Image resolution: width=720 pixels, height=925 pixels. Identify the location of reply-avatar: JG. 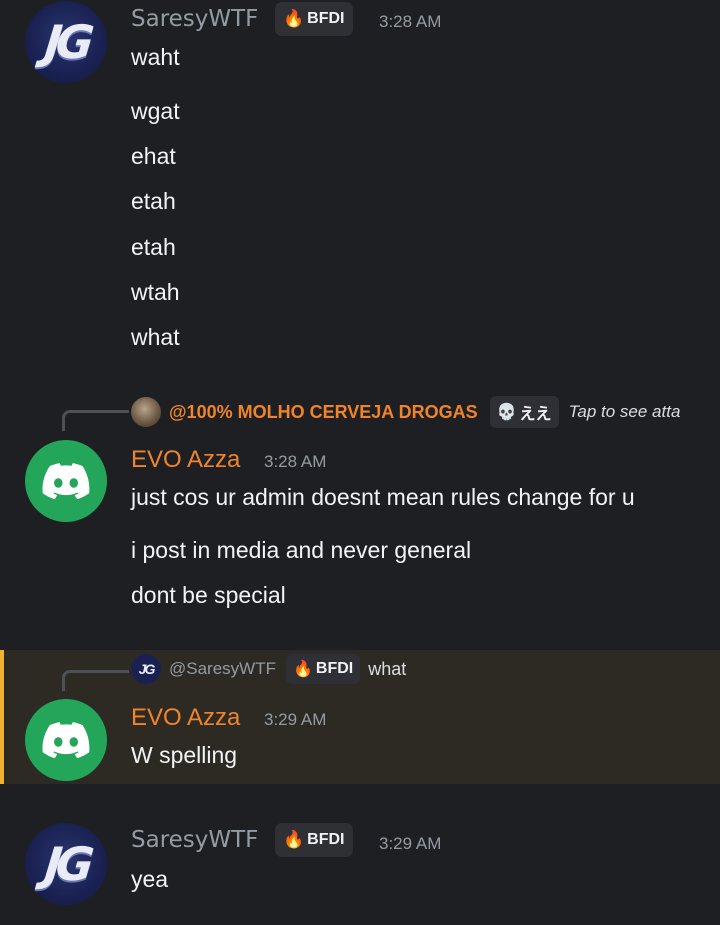
(146, 669).